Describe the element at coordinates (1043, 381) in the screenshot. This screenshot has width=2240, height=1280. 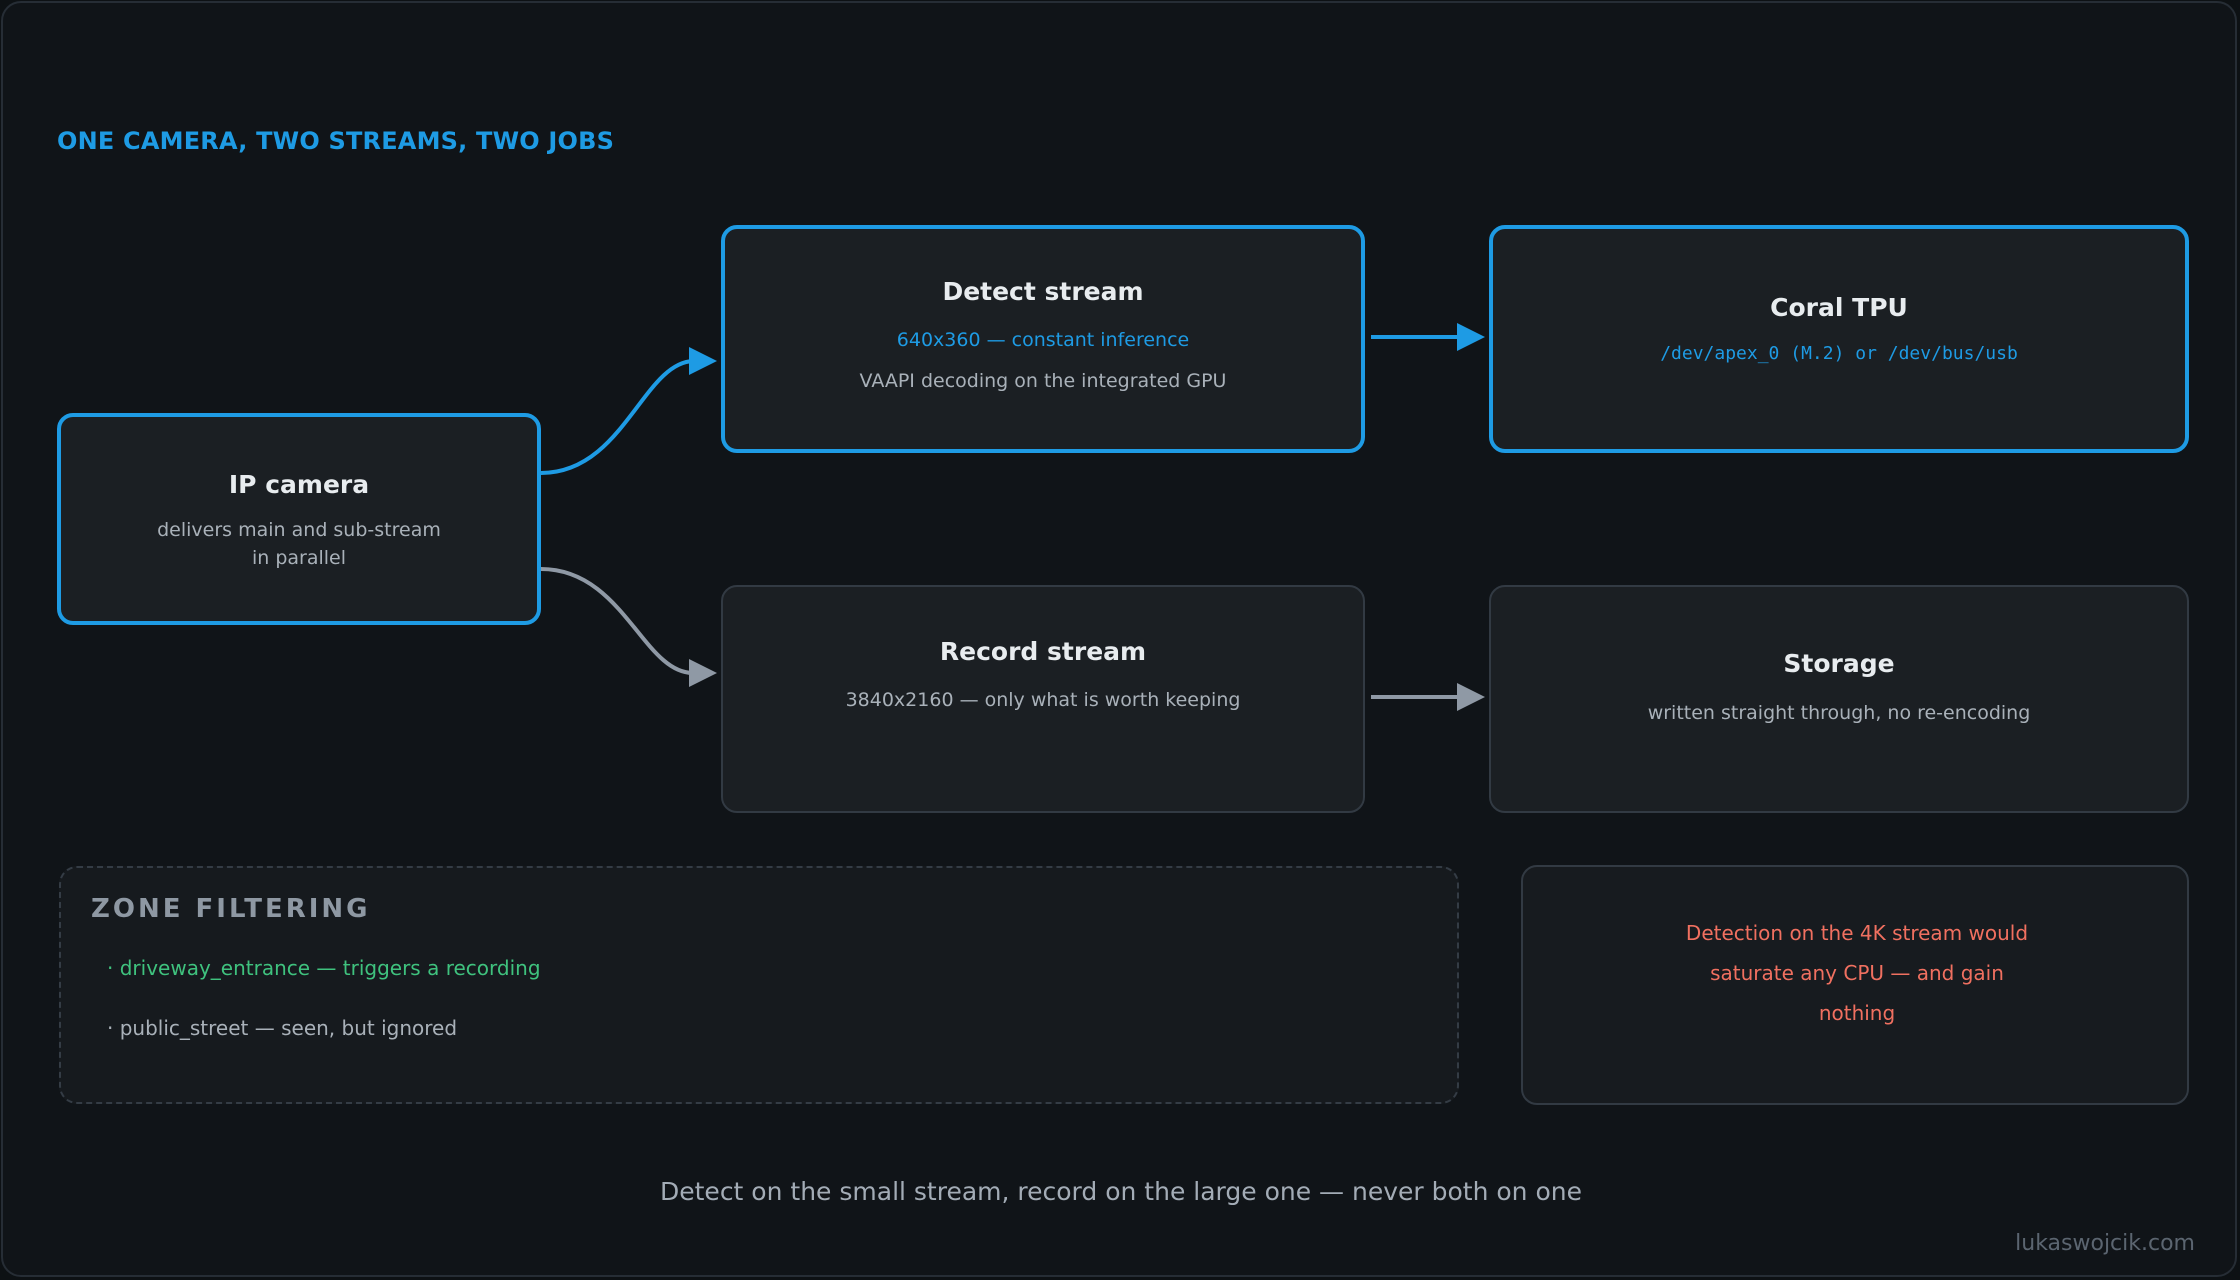
I see `node-note: VAAPI decoding on the integrated GPU` at that location.